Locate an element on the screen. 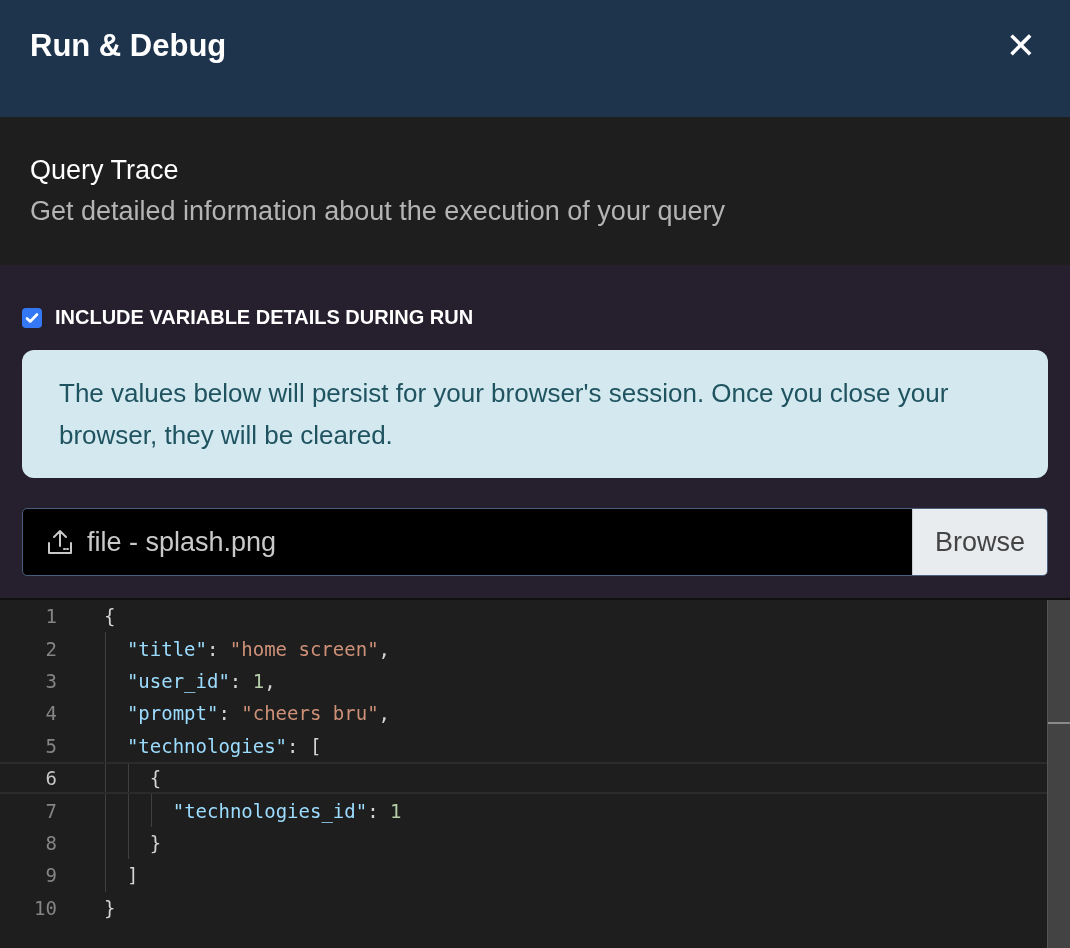 This screenshot has width=1070, height=948. line-number: 7 is located at coordinates (50, 811).